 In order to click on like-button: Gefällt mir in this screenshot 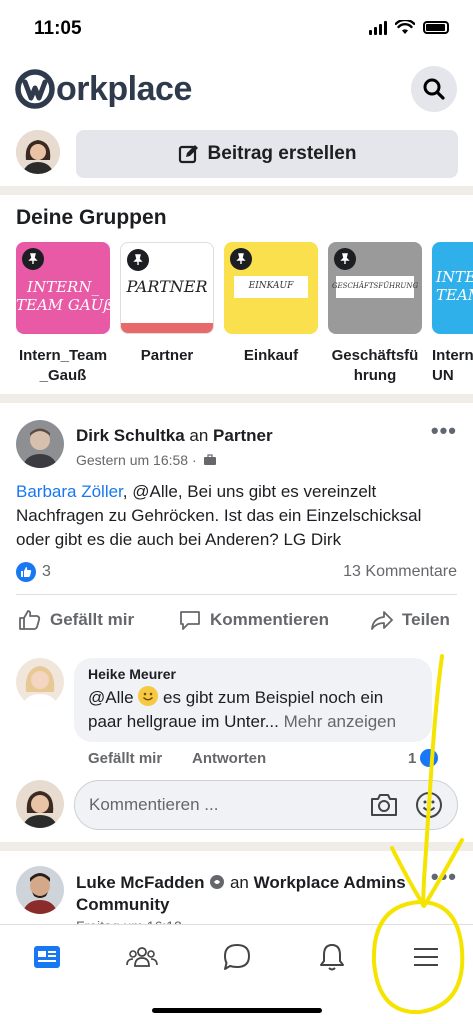, I will do `click(76, 620)`.